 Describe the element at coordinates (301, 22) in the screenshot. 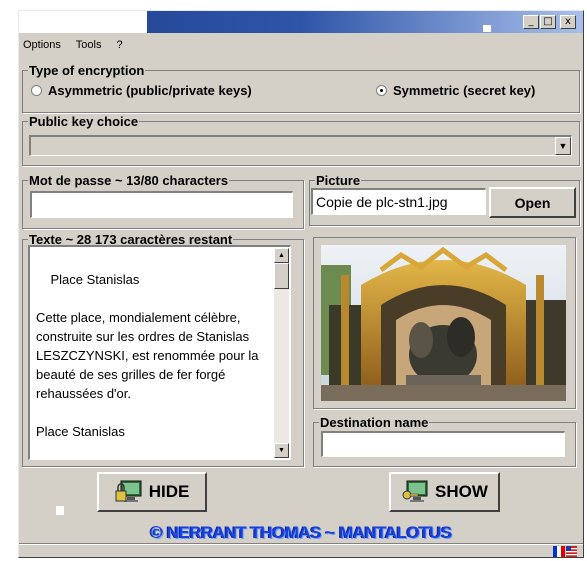

I see `title-bar: _ □ x` at that location.